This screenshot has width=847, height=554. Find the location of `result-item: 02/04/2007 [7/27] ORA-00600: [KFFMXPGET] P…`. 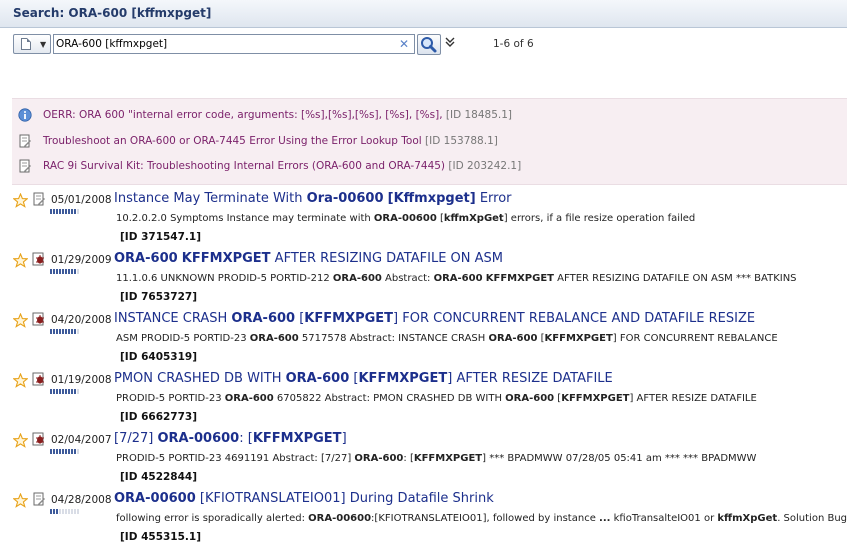

result-item: 02/04/2007 [7/27] ORA-00600: [KFFMXPGET] P… is located at coordinates (427, 460).